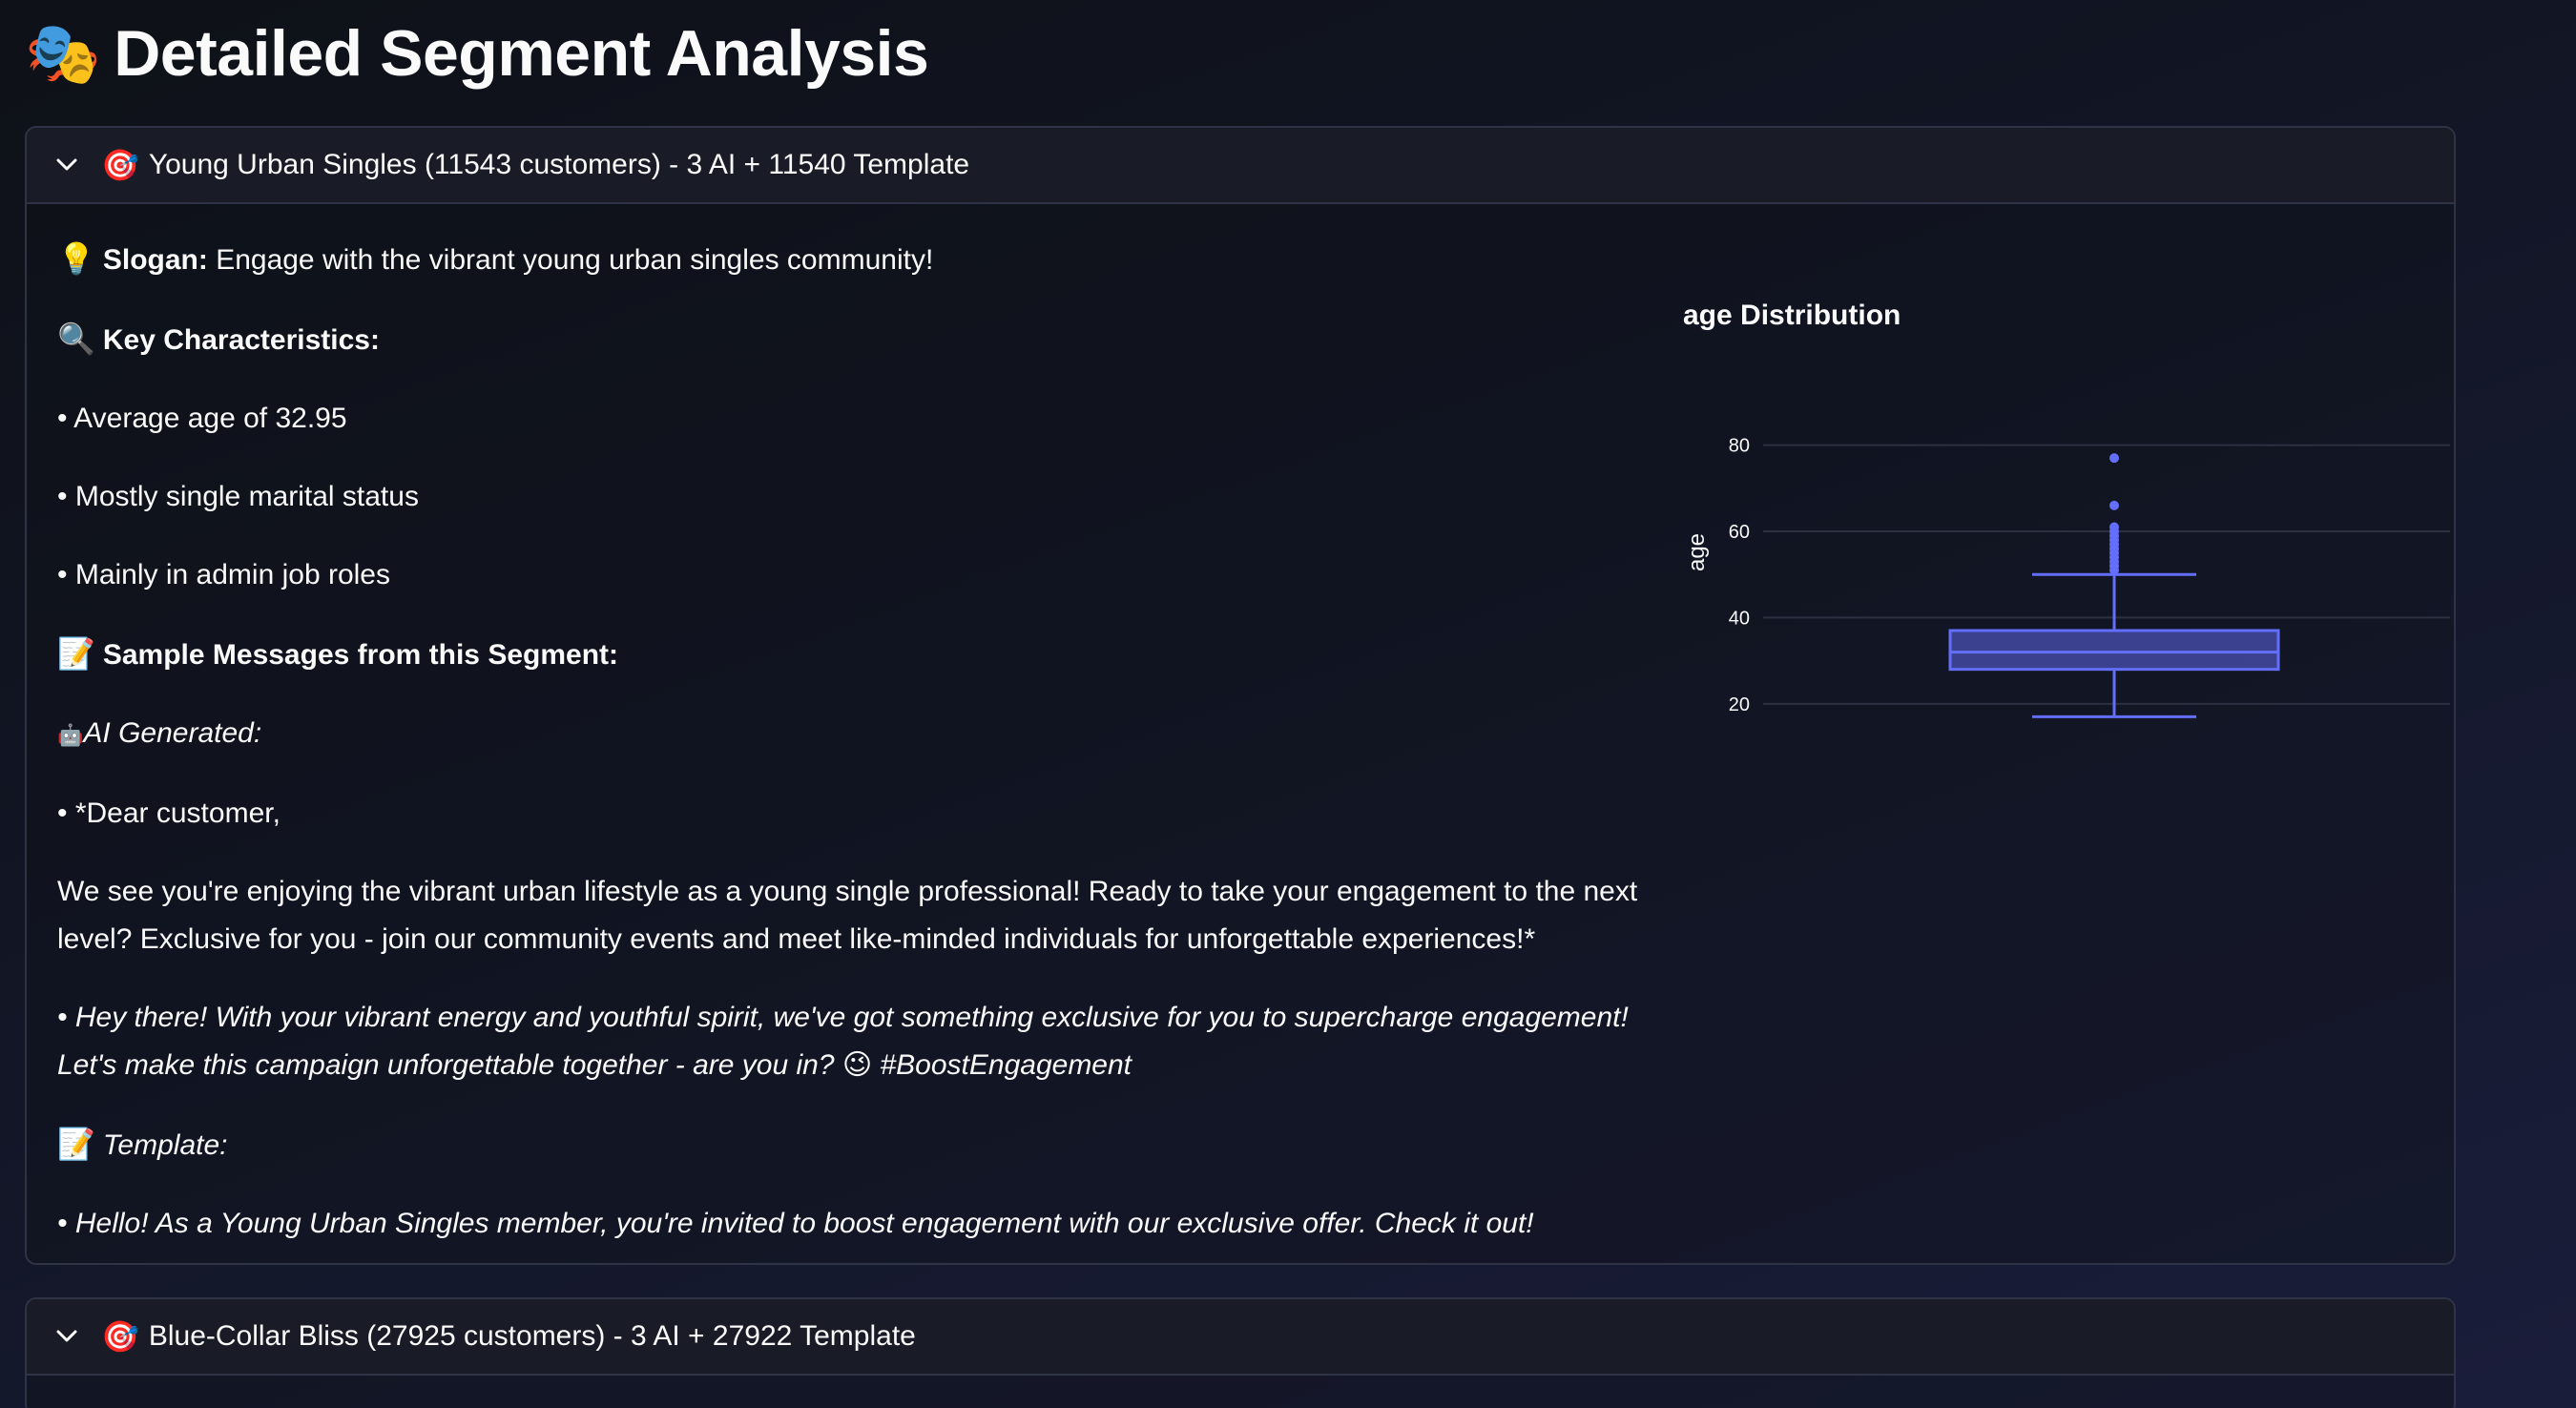  I want to click on y-tick-label: 20, so click(1739, 704).